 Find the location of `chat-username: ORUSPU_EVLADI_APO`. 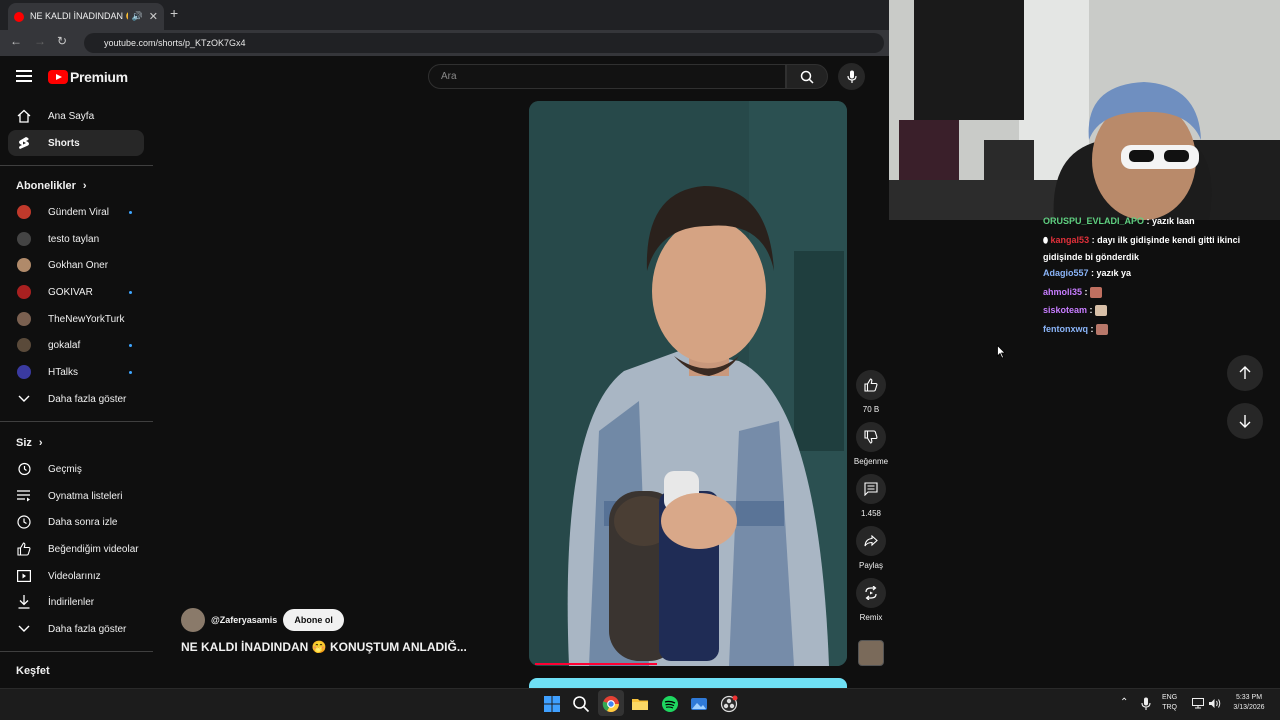

chat-username: ORUSPU_EVLADI_APO is located at coordinates (1094, 221).